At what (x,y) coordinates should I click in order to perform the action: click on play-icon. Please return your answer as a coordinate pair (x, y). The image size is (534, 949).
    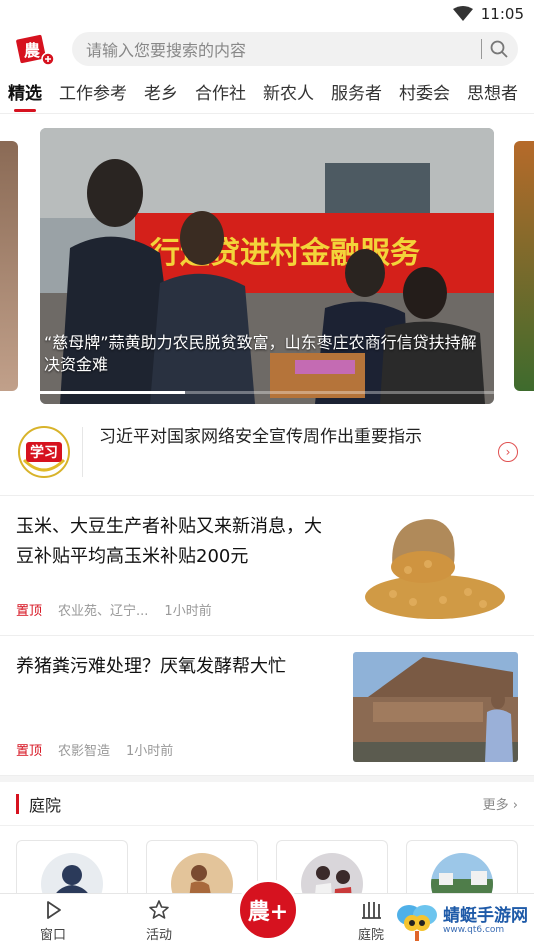
    Looking at the image, I should click on (54, 910).